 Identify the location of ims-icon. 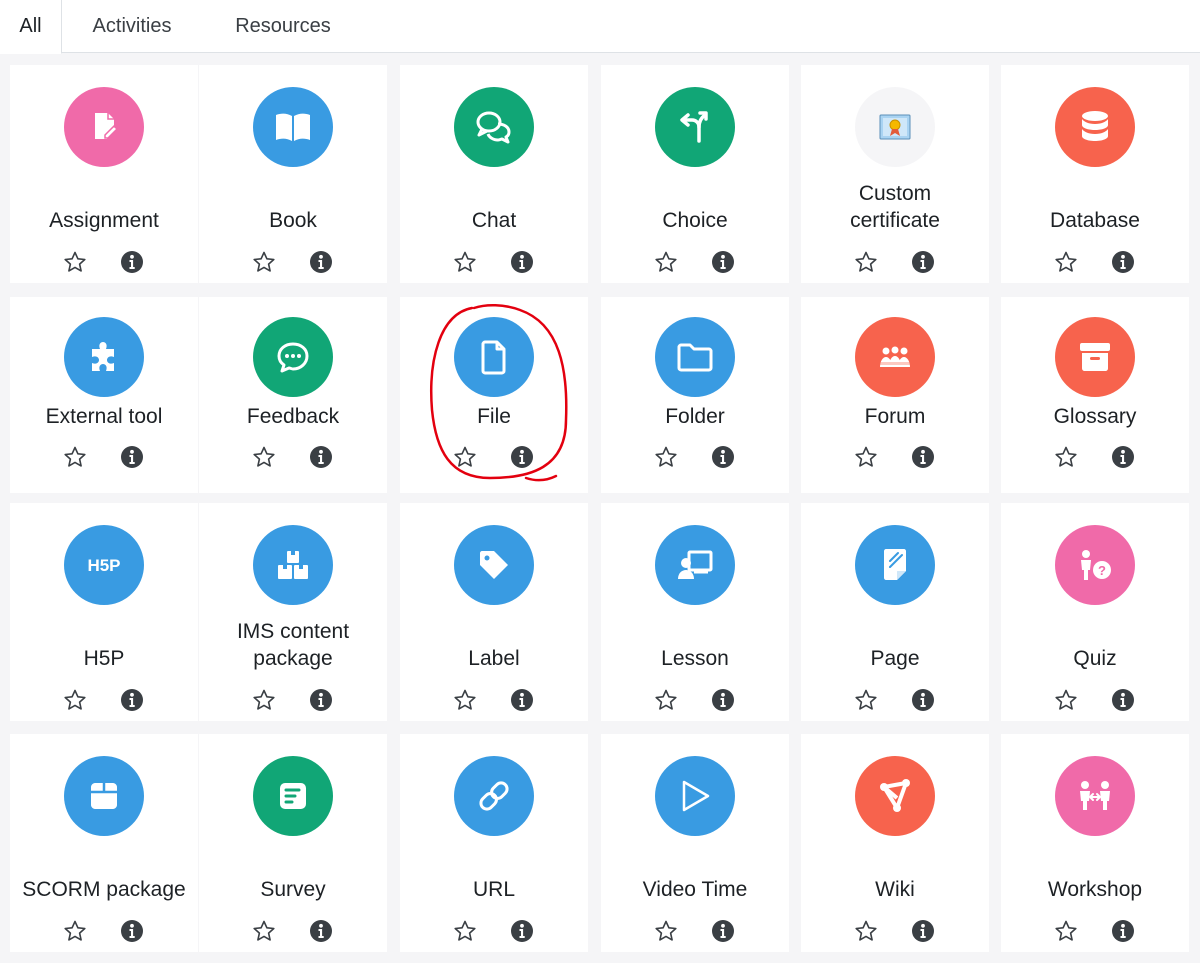
(293, 565).